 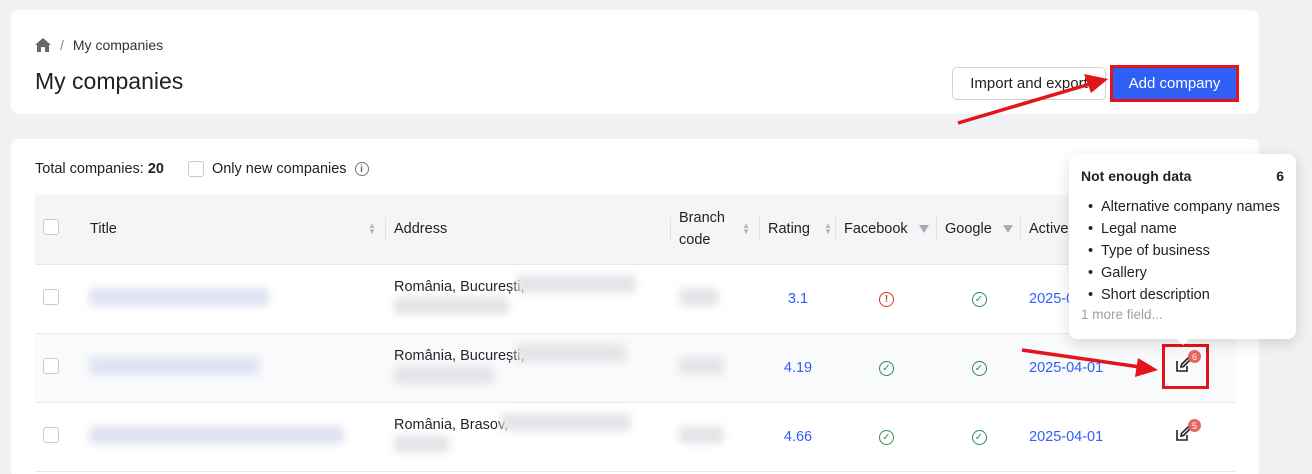 I want to click on column-address: Address, so click(x=528, y=230).